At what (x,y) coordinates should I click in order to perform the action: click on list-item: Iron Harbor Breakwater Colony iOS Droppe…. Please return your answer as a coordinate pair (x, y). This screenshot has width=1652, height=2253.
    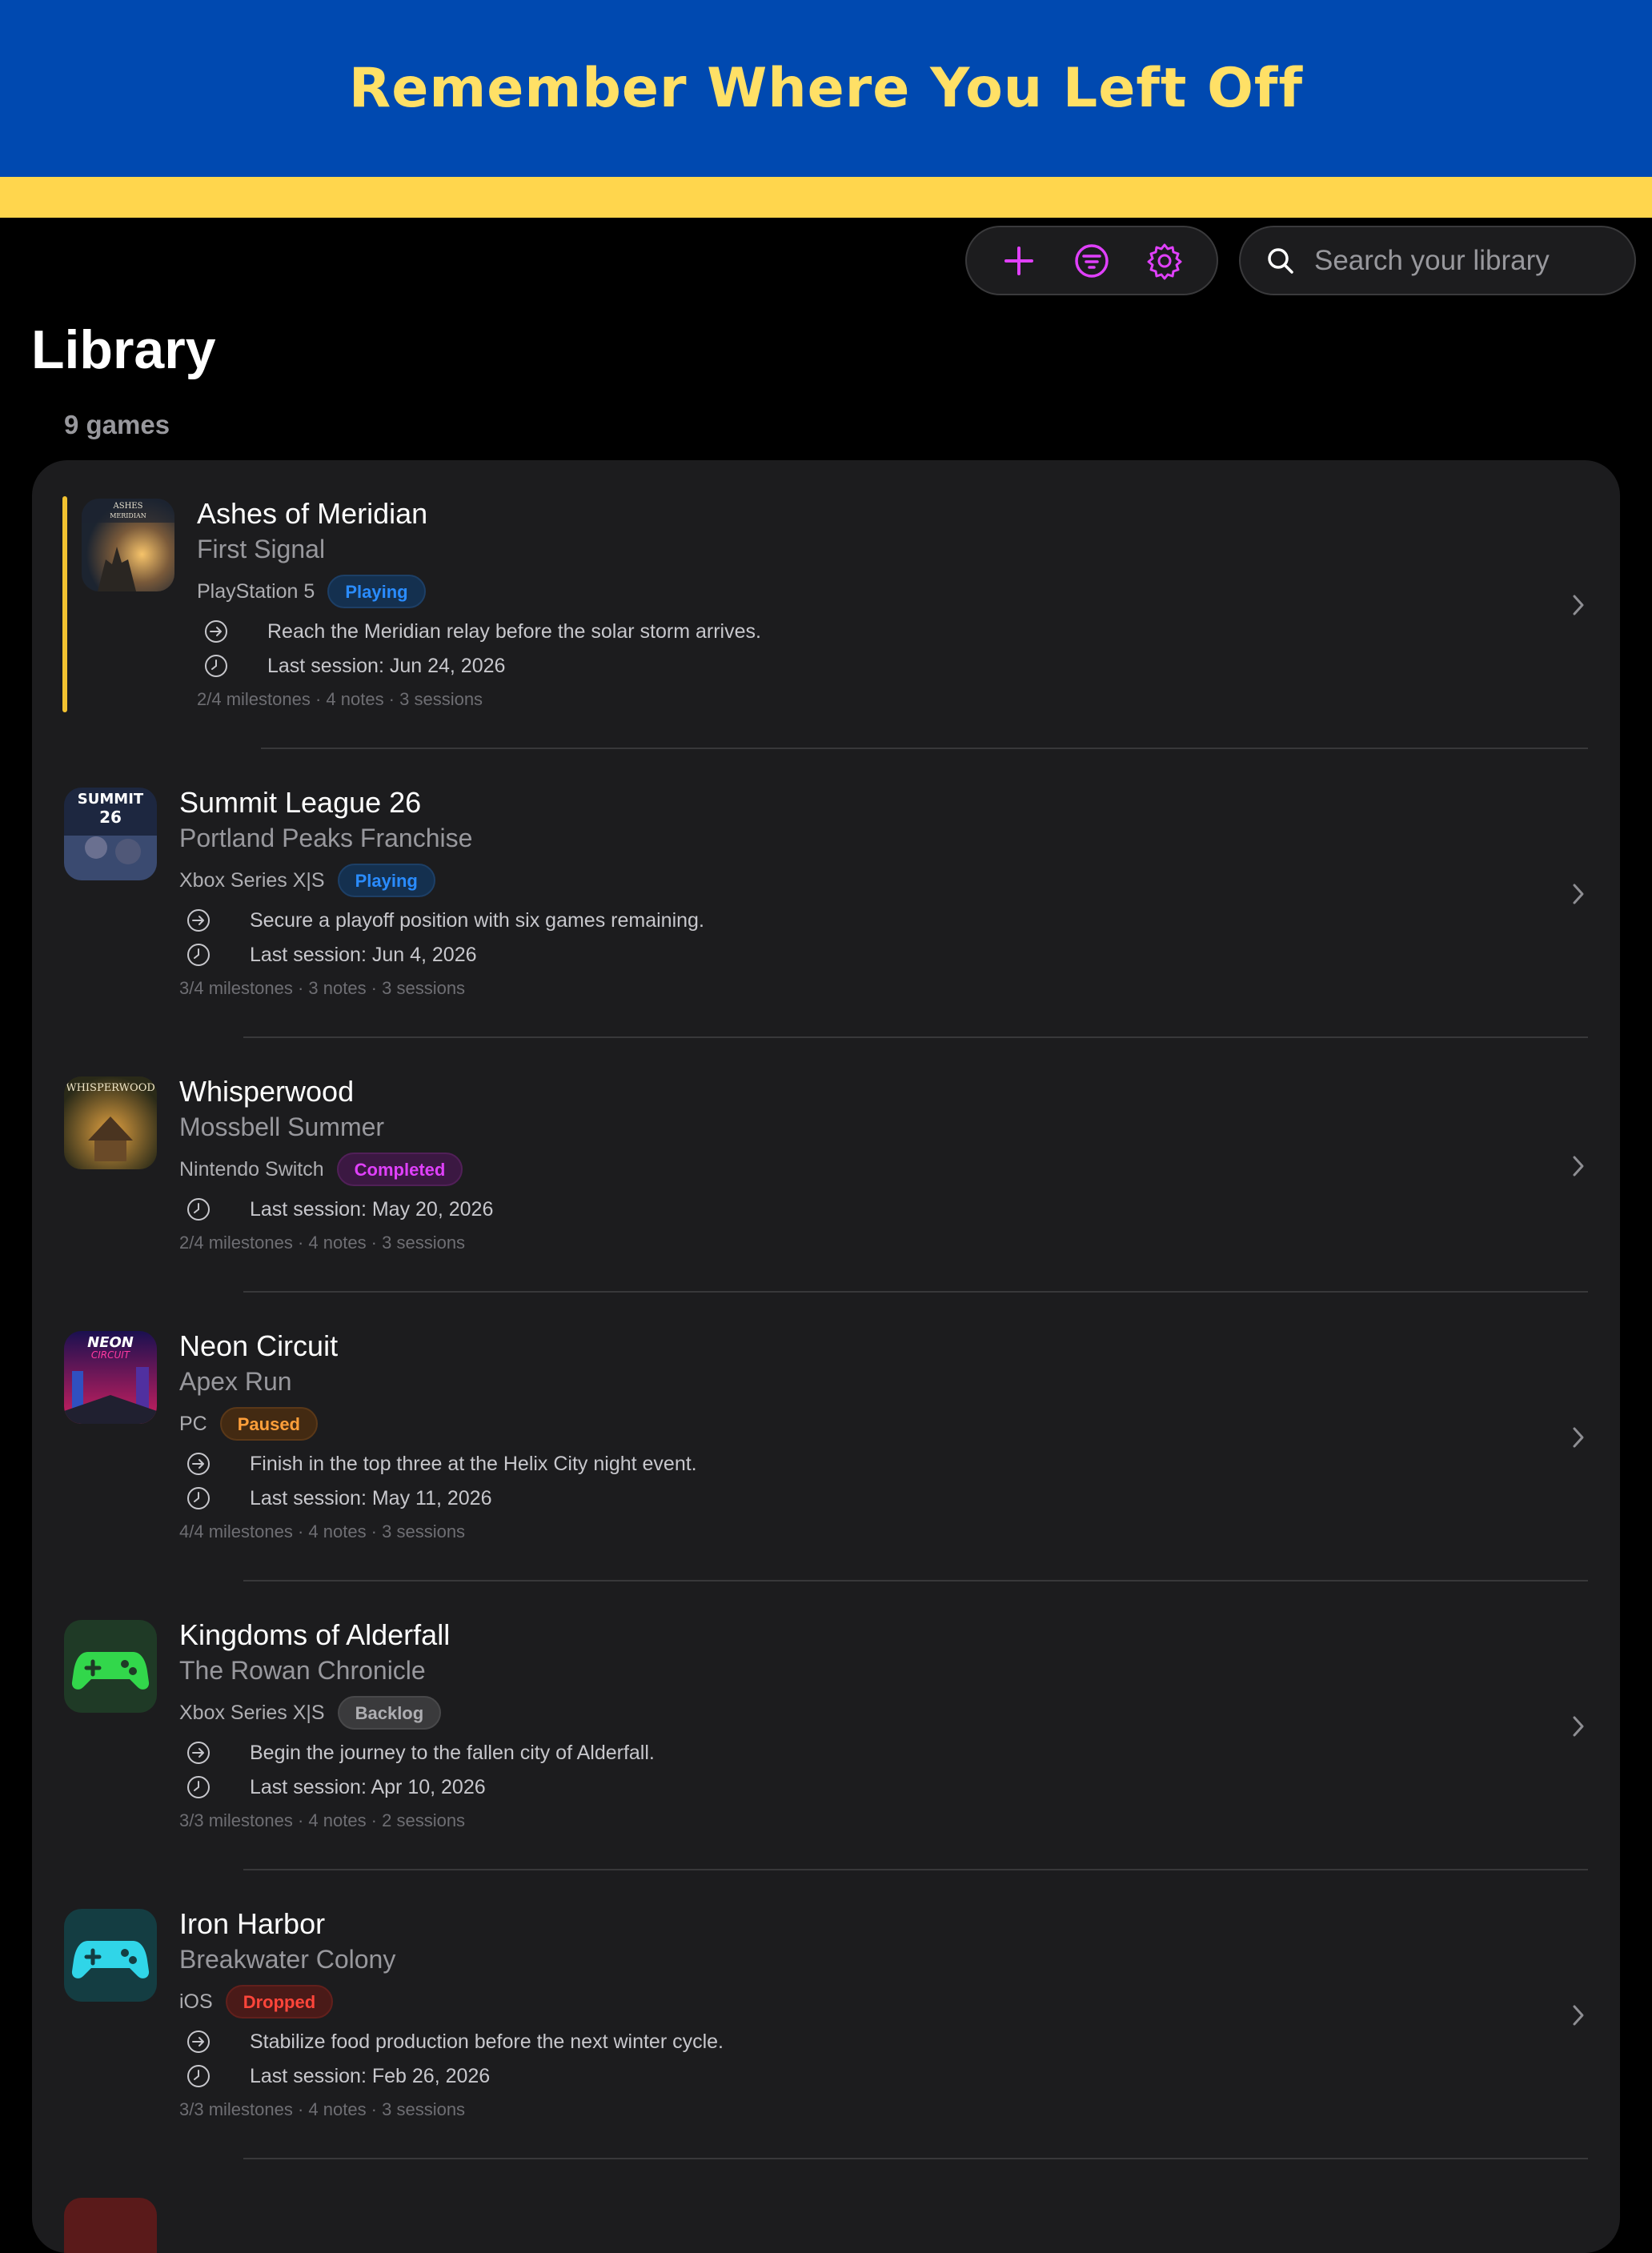
    Looking at the image, I should click on (826, 2014).